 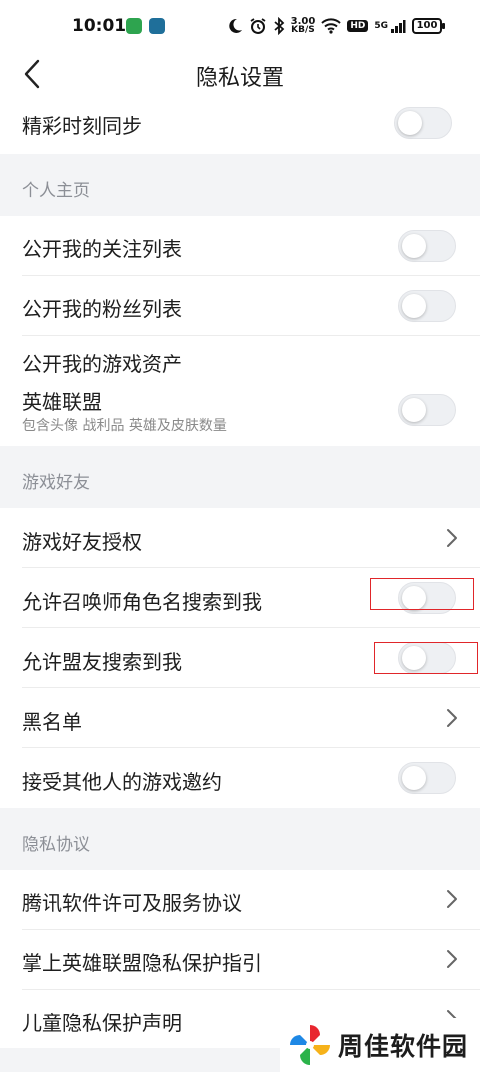 I want to click on summoner-search-toggle, so click(x=427, y=598).